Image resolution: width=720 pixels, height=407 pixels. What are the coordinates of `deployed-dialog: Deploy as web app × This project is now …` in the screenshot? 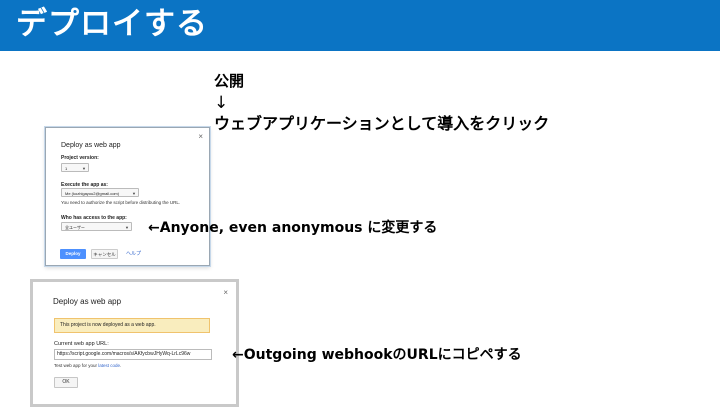 It's located at (134, 343).